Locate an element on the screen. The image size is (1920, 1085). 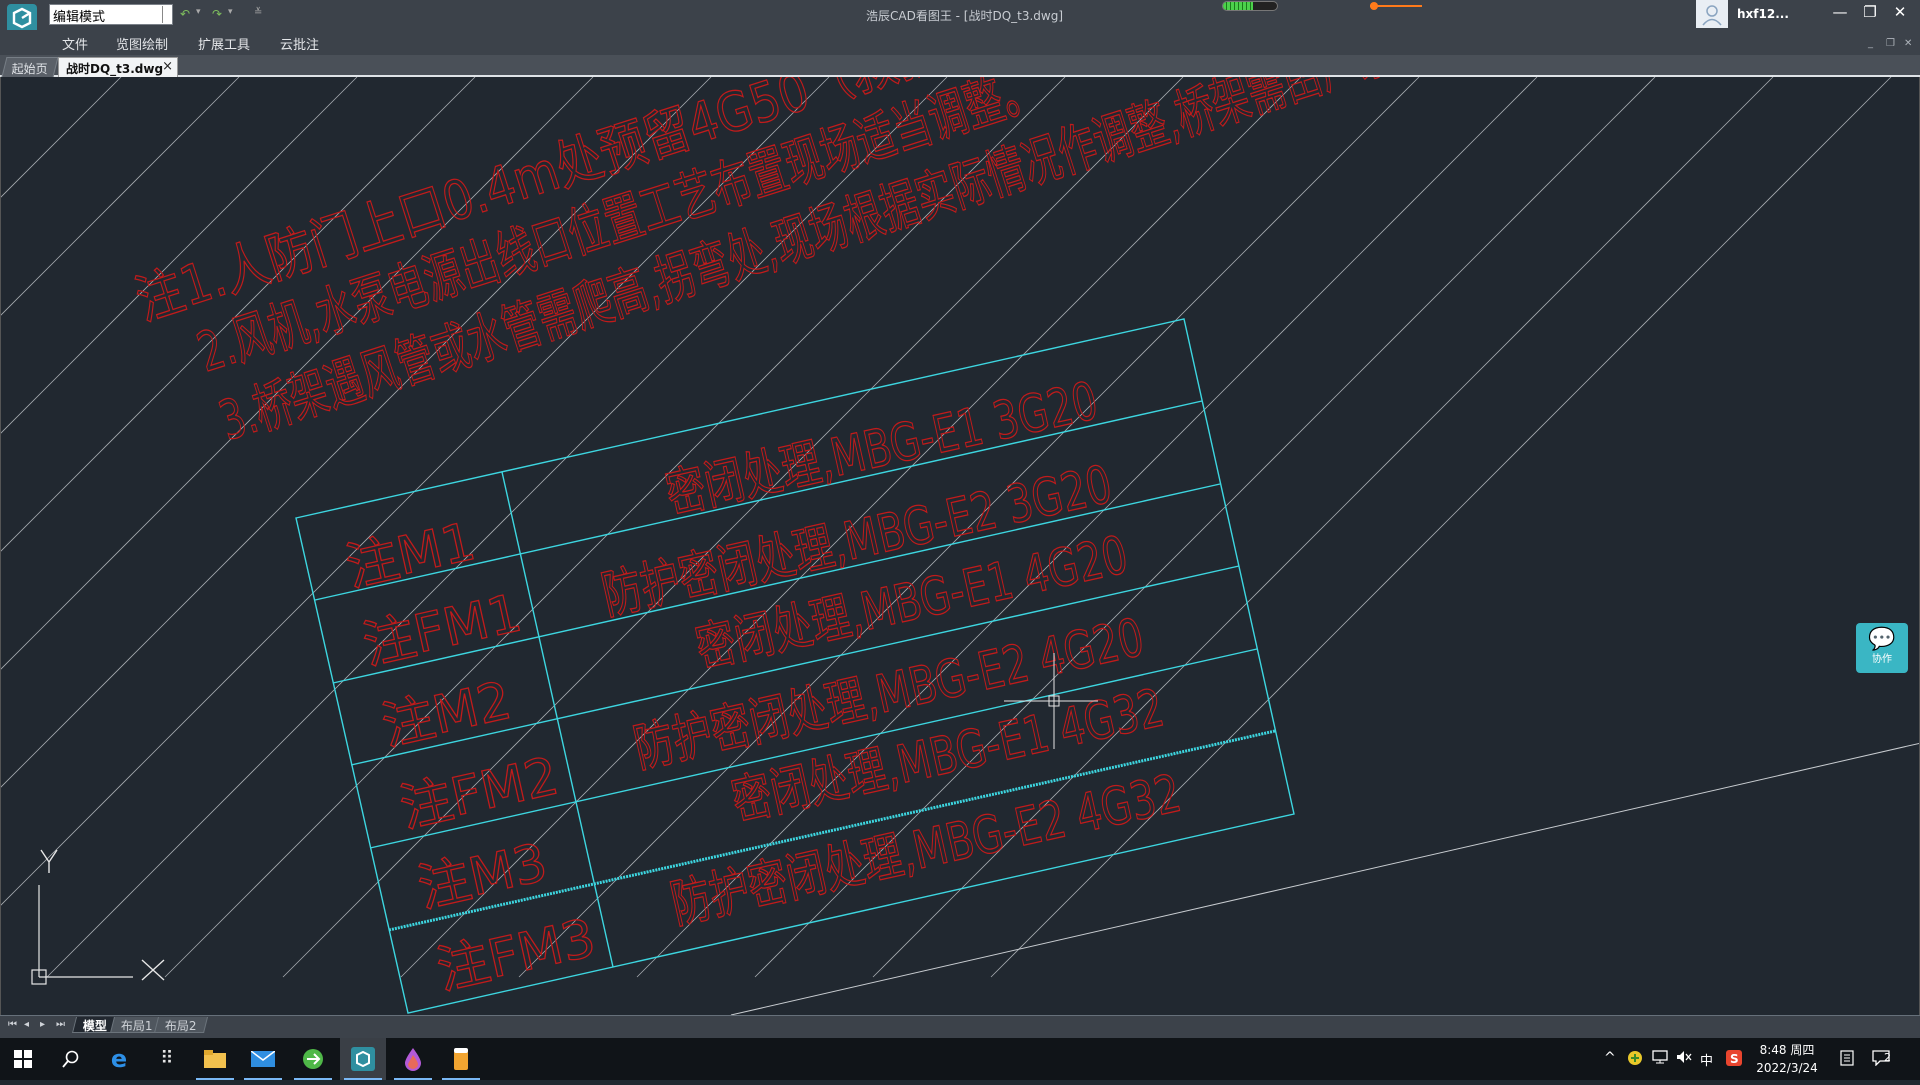
restore-button: ❐ is located at coordinates (1870, 13).